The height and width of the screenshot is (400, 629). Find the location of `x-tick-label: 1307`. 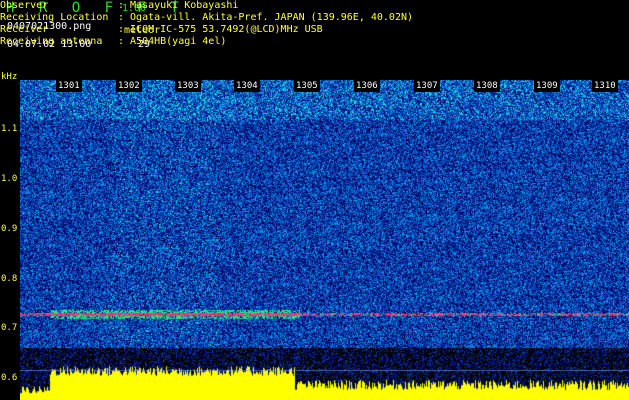

x-tick-label: 1307 is located at coordinates (427, 86).